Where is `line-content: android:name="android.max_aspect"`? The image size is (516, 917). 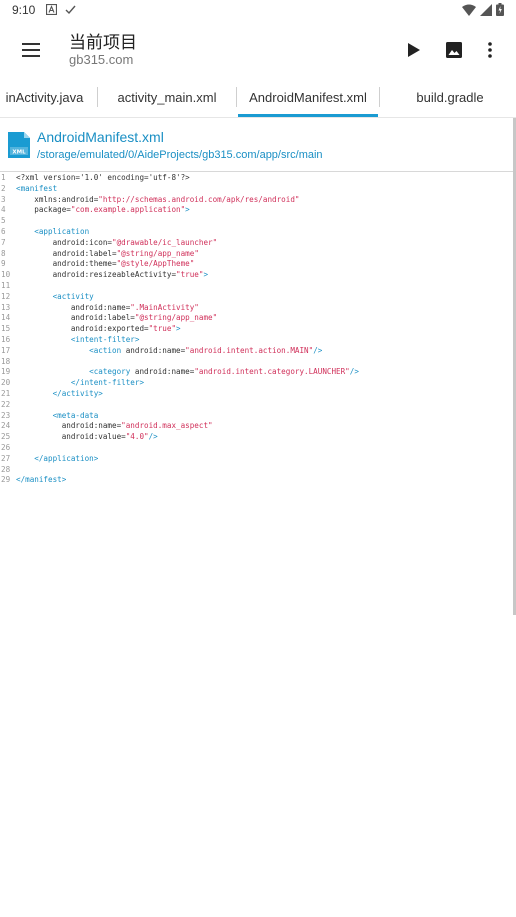 line-content: android:name="android.max_aspect" is located at coordinates (114, 426).